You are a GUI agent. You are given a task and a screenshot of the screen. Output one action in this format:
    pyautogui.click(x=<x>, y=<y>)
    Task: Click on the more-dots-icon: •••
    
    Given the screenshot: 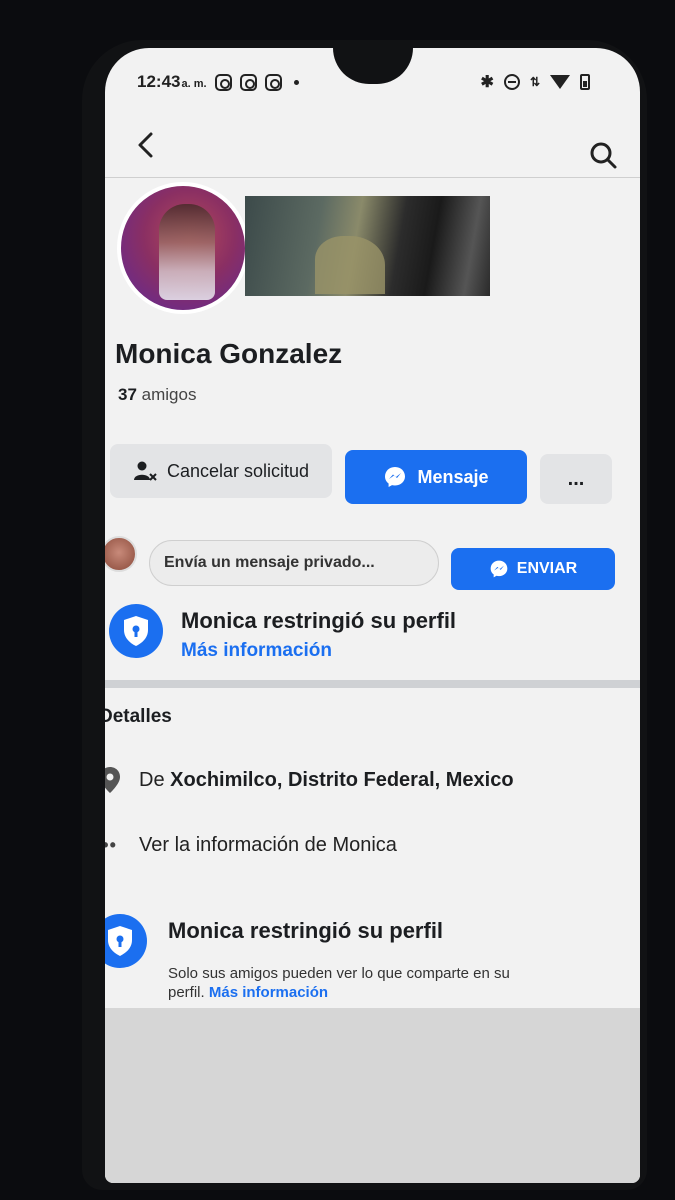 What is the action you would take?
    pyautogui.click(x=111, y=845)
    